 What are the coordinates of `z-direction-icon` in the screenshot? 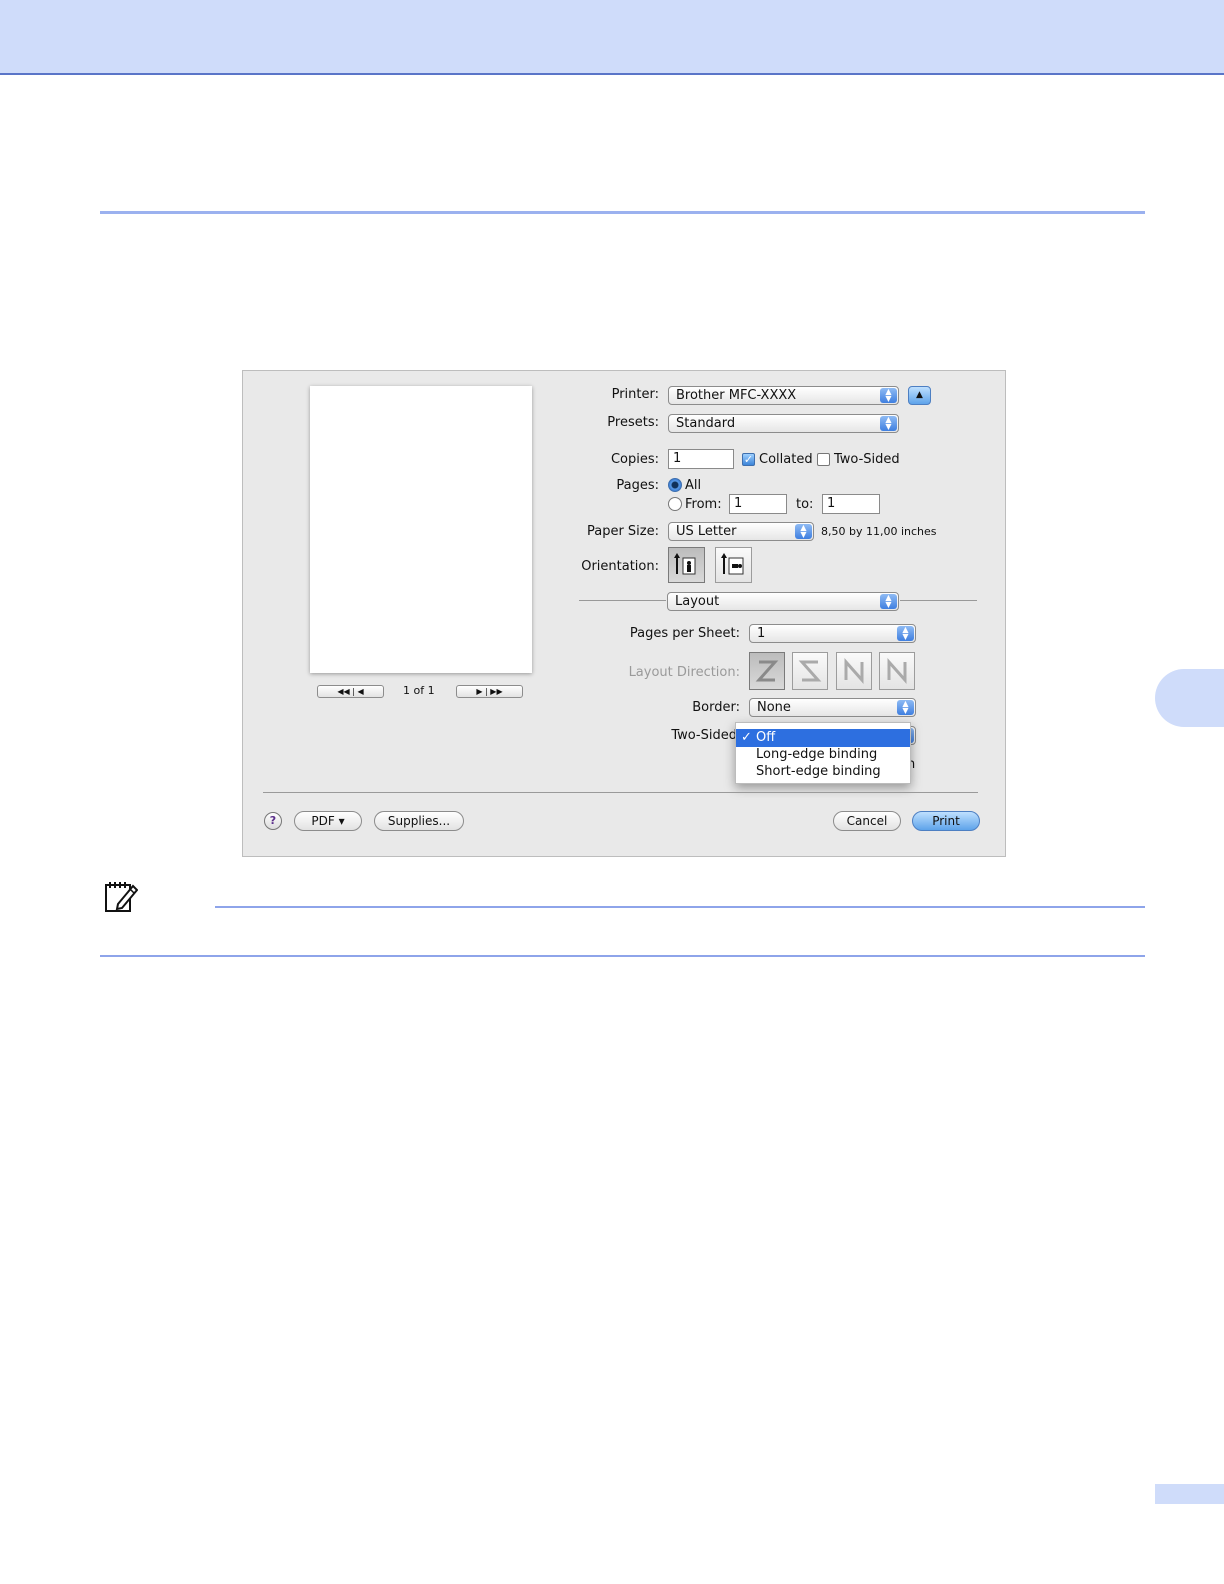 It's located at (767, 671).